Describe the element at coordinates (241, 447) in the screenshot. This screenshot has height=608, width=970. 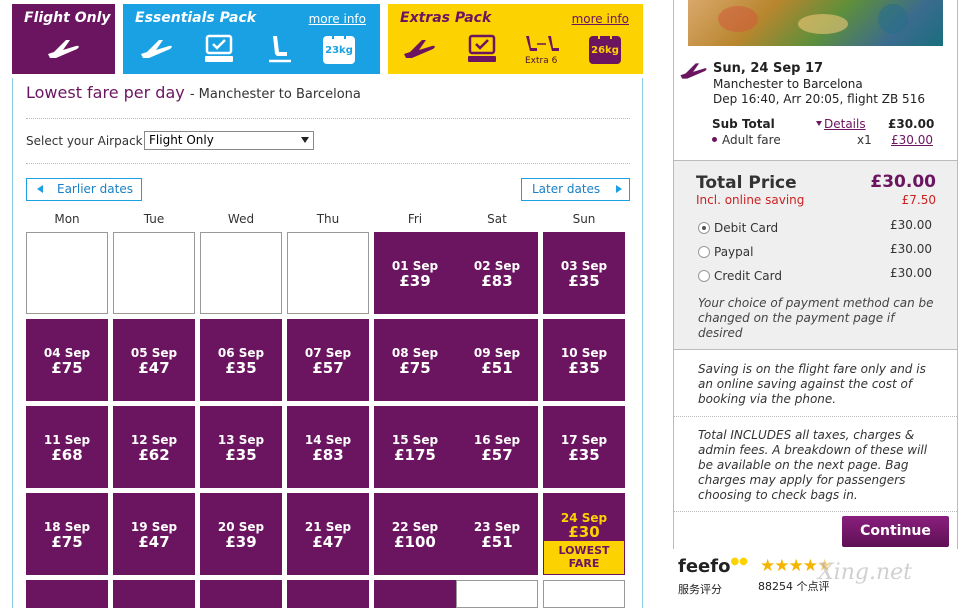
I see `calendar-cell: 13 Sep £35` at that location.